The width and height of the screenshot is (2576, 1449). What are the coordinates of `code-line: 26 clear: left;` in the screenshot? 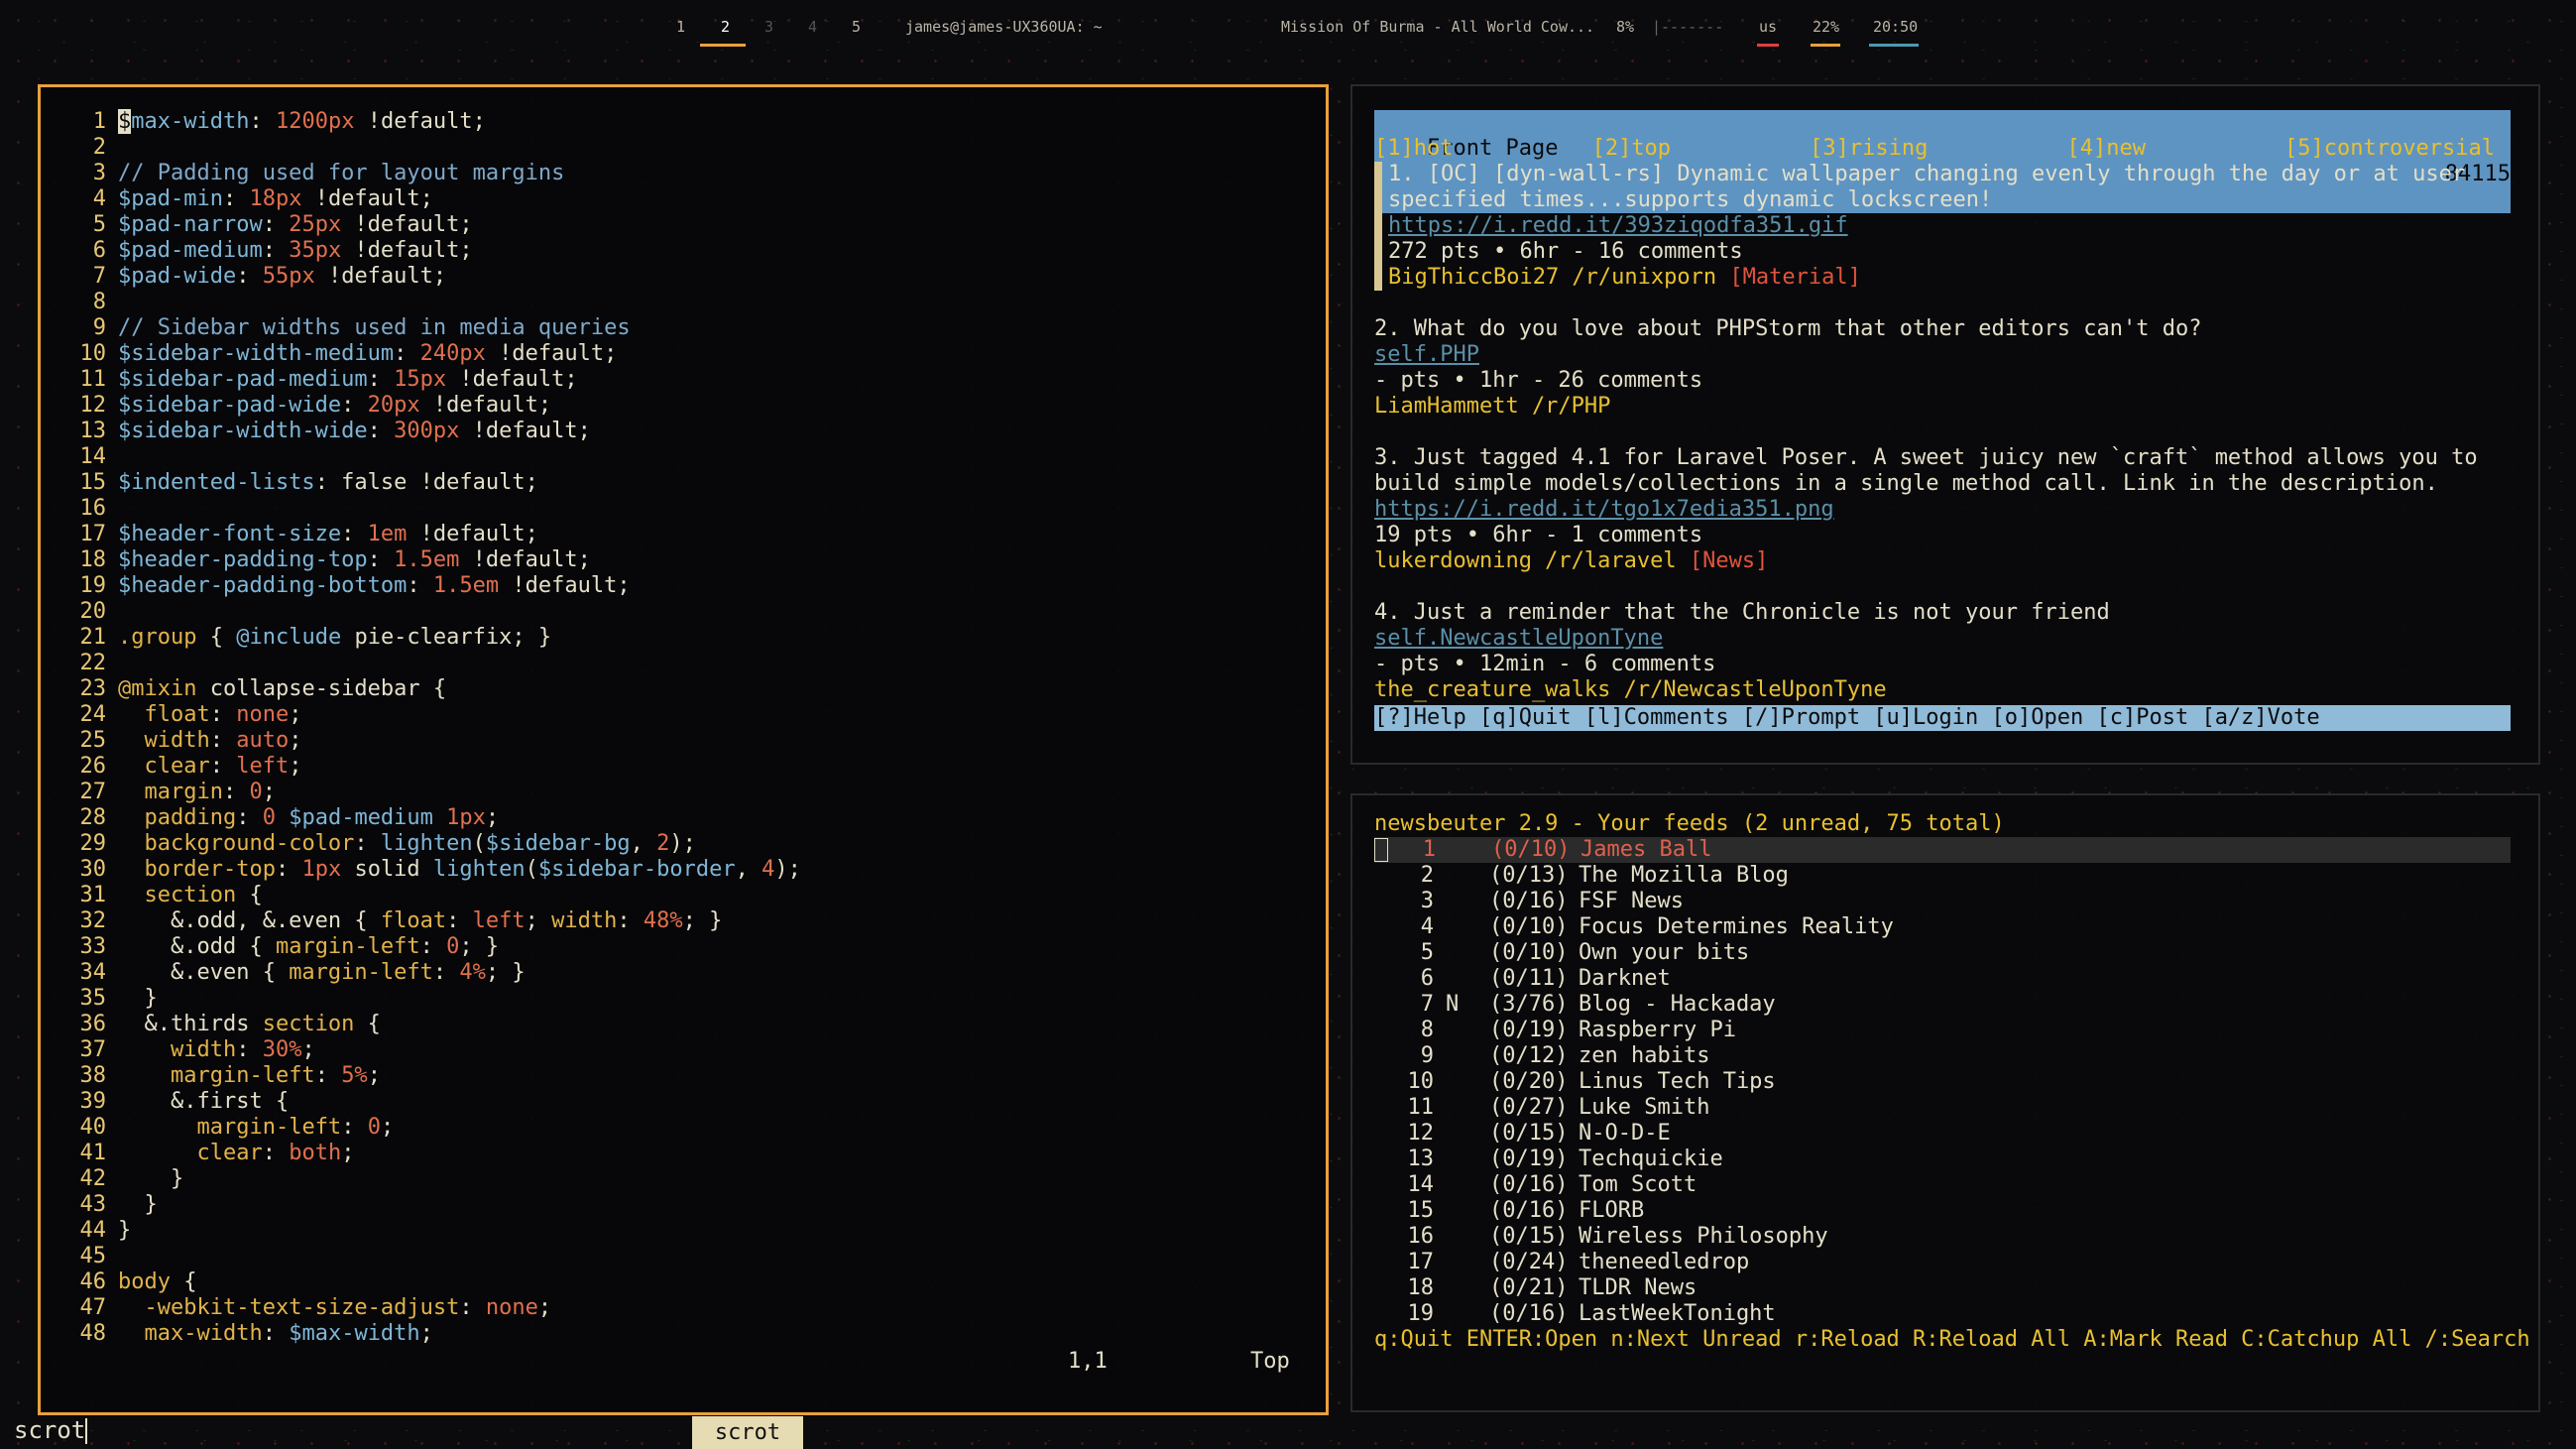 It's located at (421, 767).